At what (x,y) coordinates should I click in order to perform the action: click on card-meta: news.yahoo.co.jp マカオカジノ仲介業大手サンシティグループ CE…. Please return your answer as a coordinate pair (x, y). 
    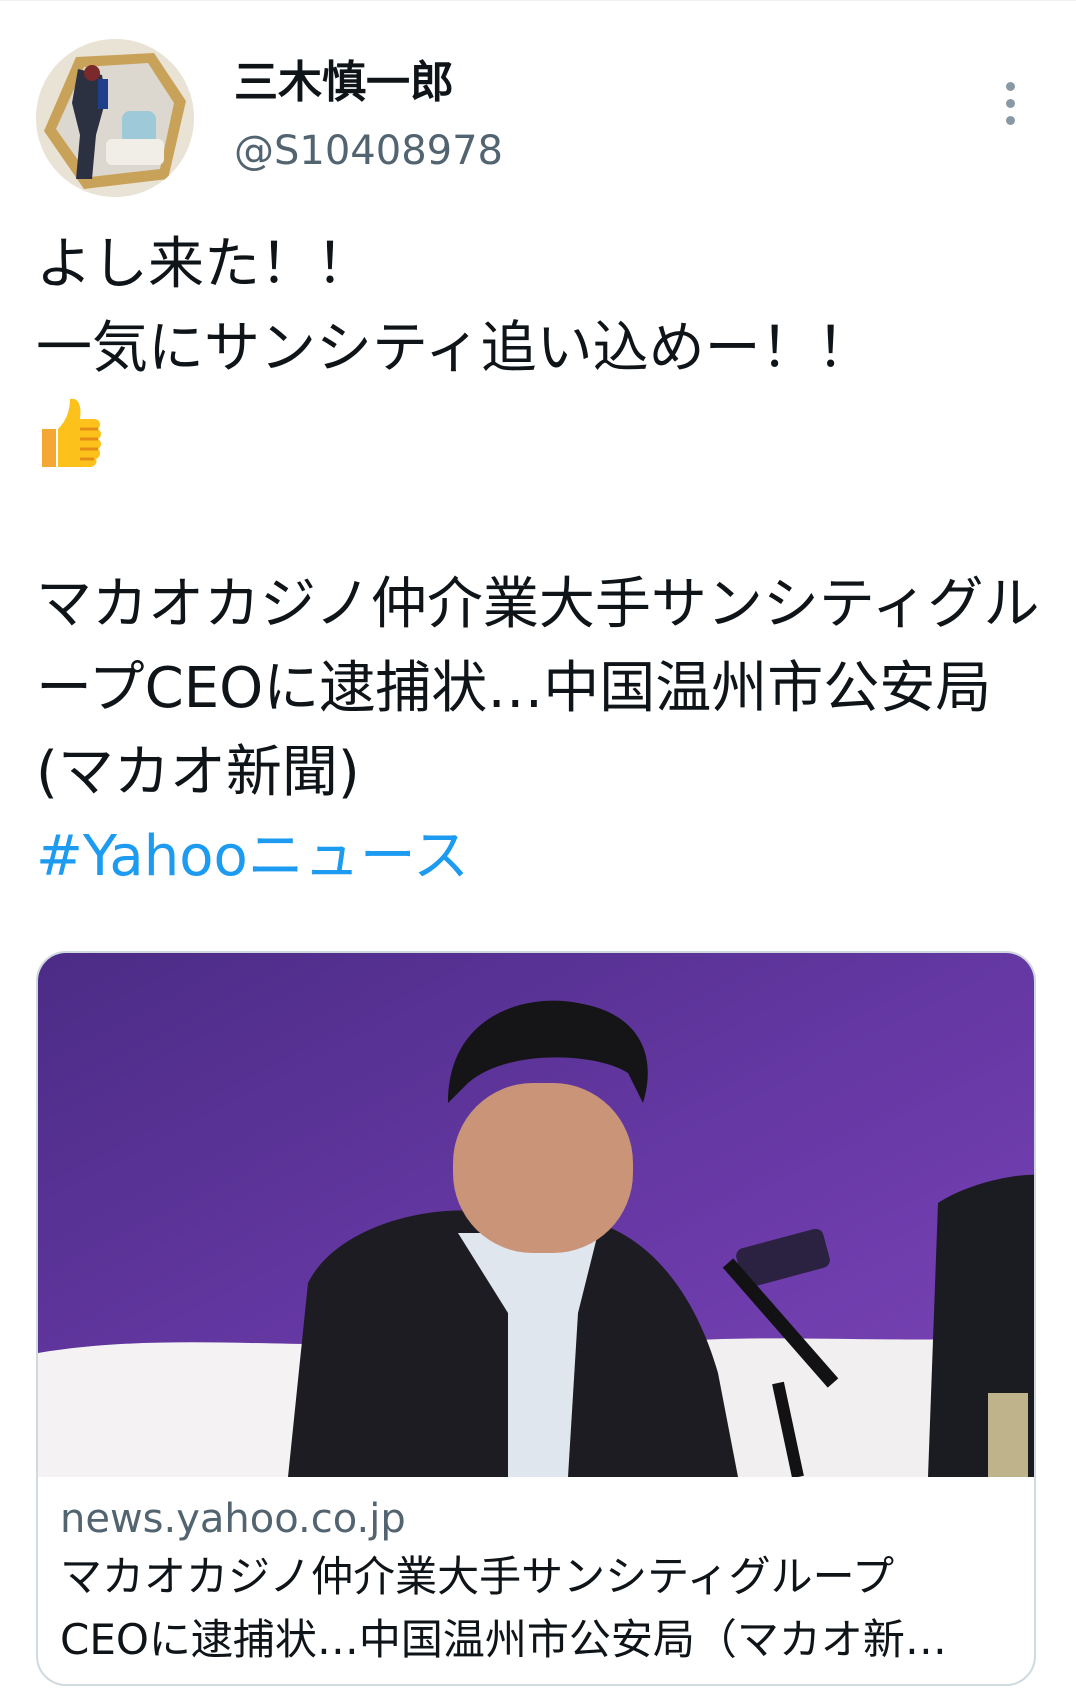
    Looking at the image, I should click on (536, 1582).